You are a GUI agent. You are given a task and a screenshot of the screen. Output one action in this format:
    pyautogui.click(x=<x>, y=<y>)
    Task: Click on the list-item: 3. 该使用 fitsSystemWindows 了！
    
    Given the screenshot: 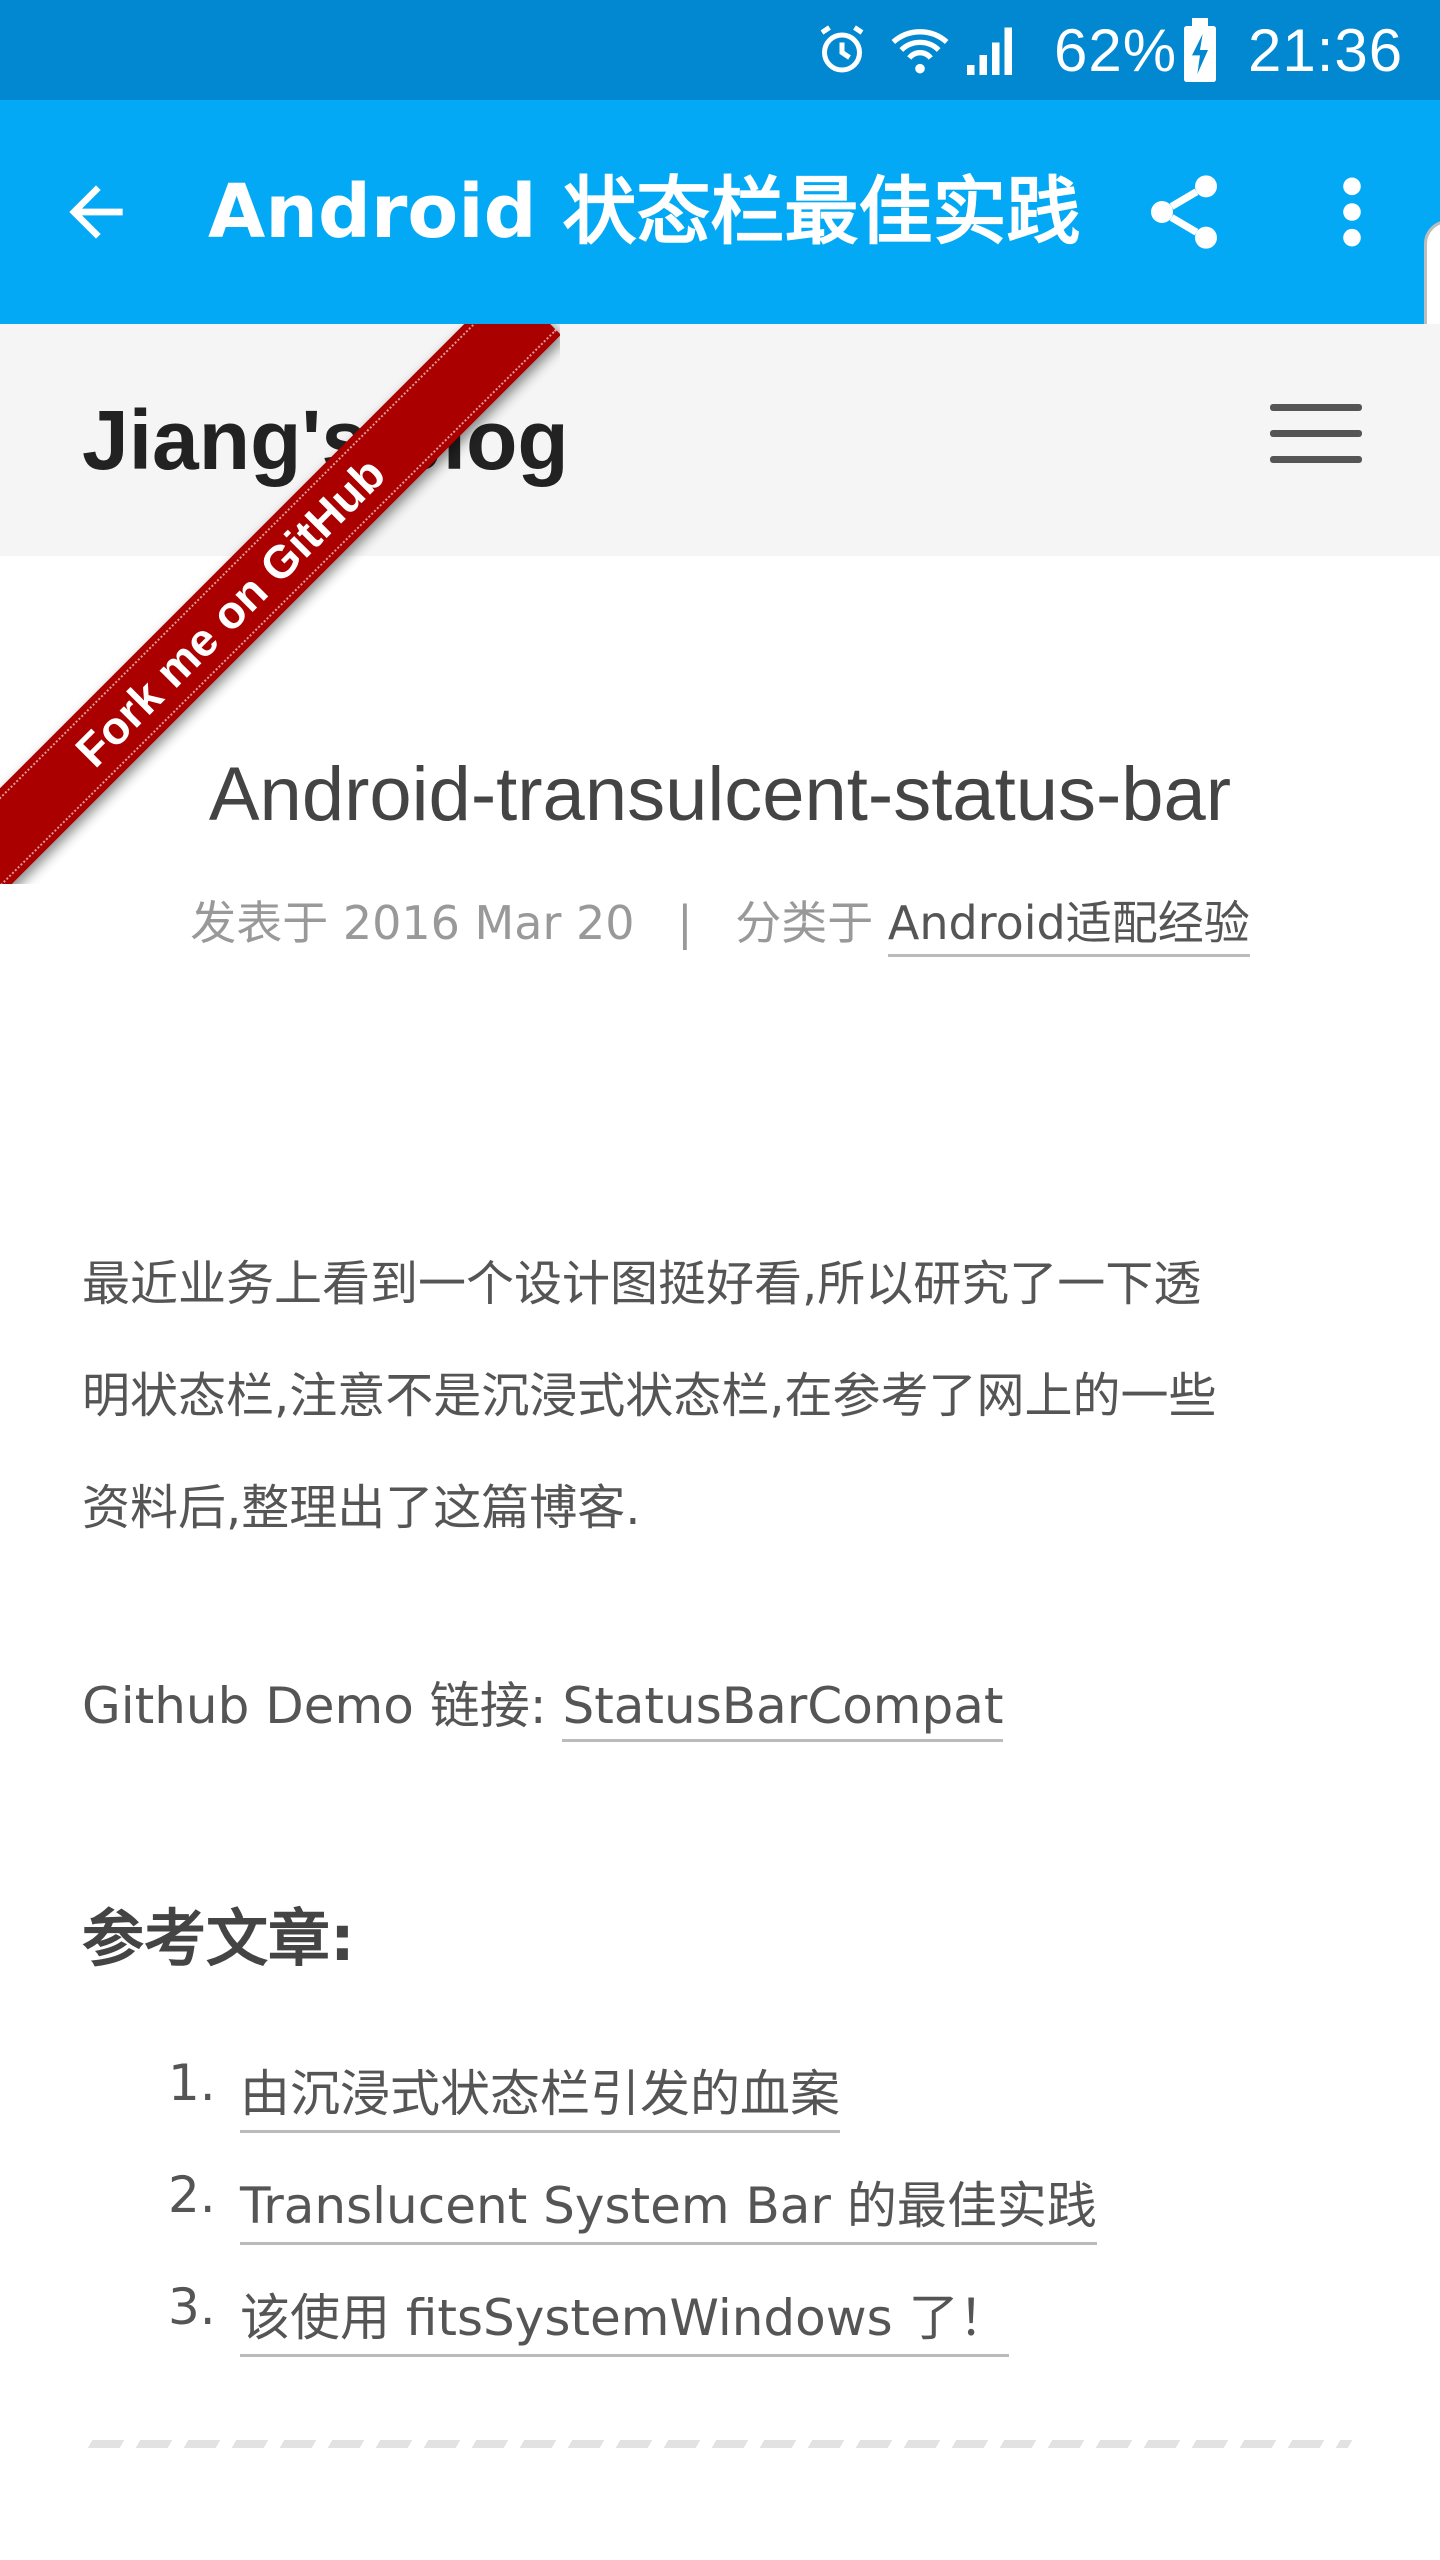 What is the action you would take?
    pyautogui.click(x=720, y=2320)
    